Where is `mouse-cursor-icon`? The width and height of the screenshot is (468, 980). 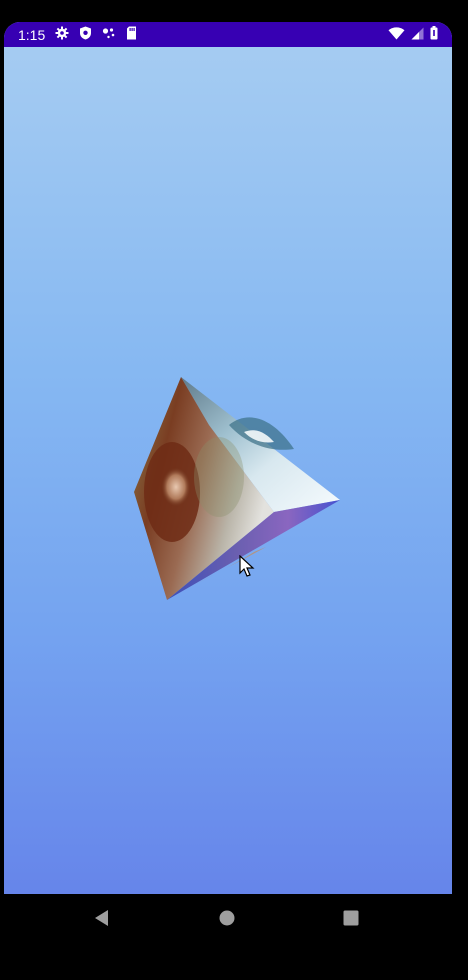
mouse-cursor-icon is located at coordinates (247, 566).